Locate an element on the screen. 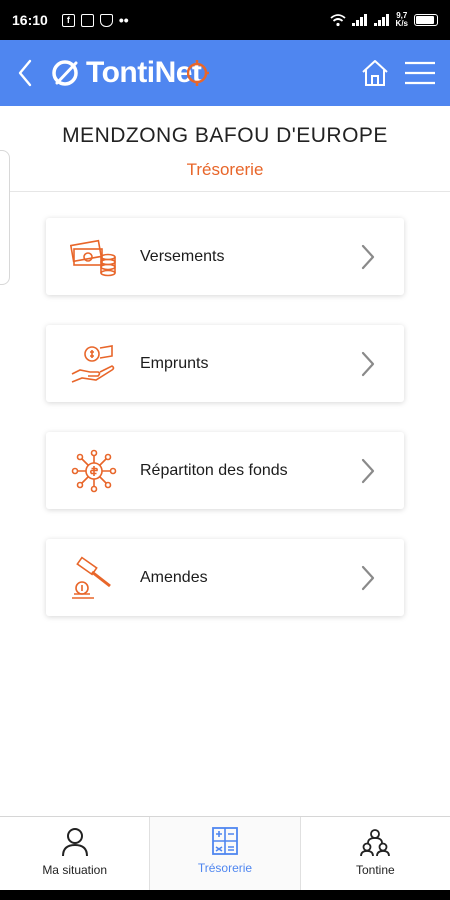  signal-icon is located at coordinates (359, 20).